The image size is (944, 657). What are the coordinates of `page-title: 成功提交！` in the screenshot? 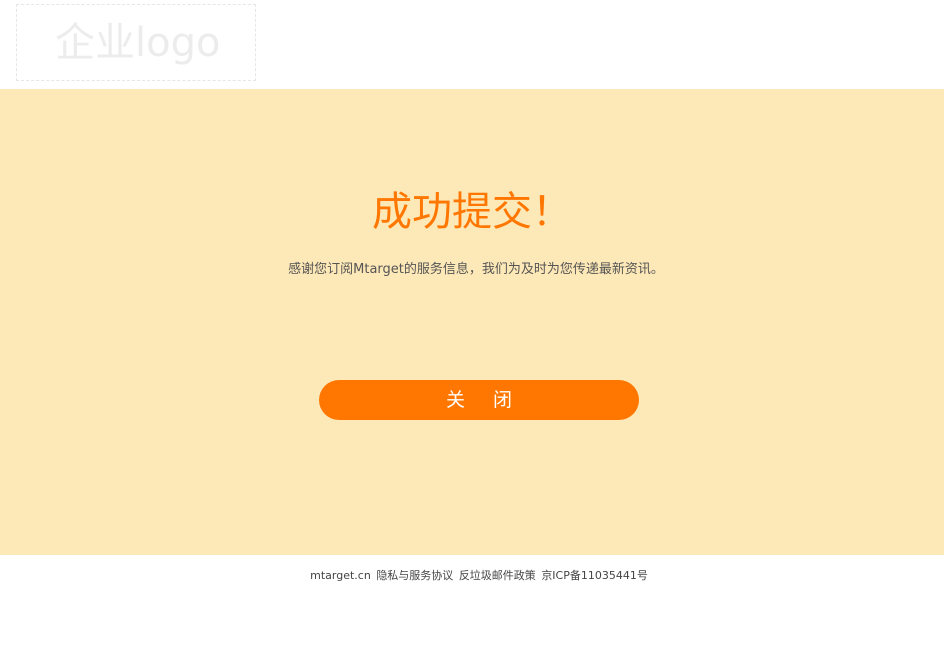 It's located at (472, 212).